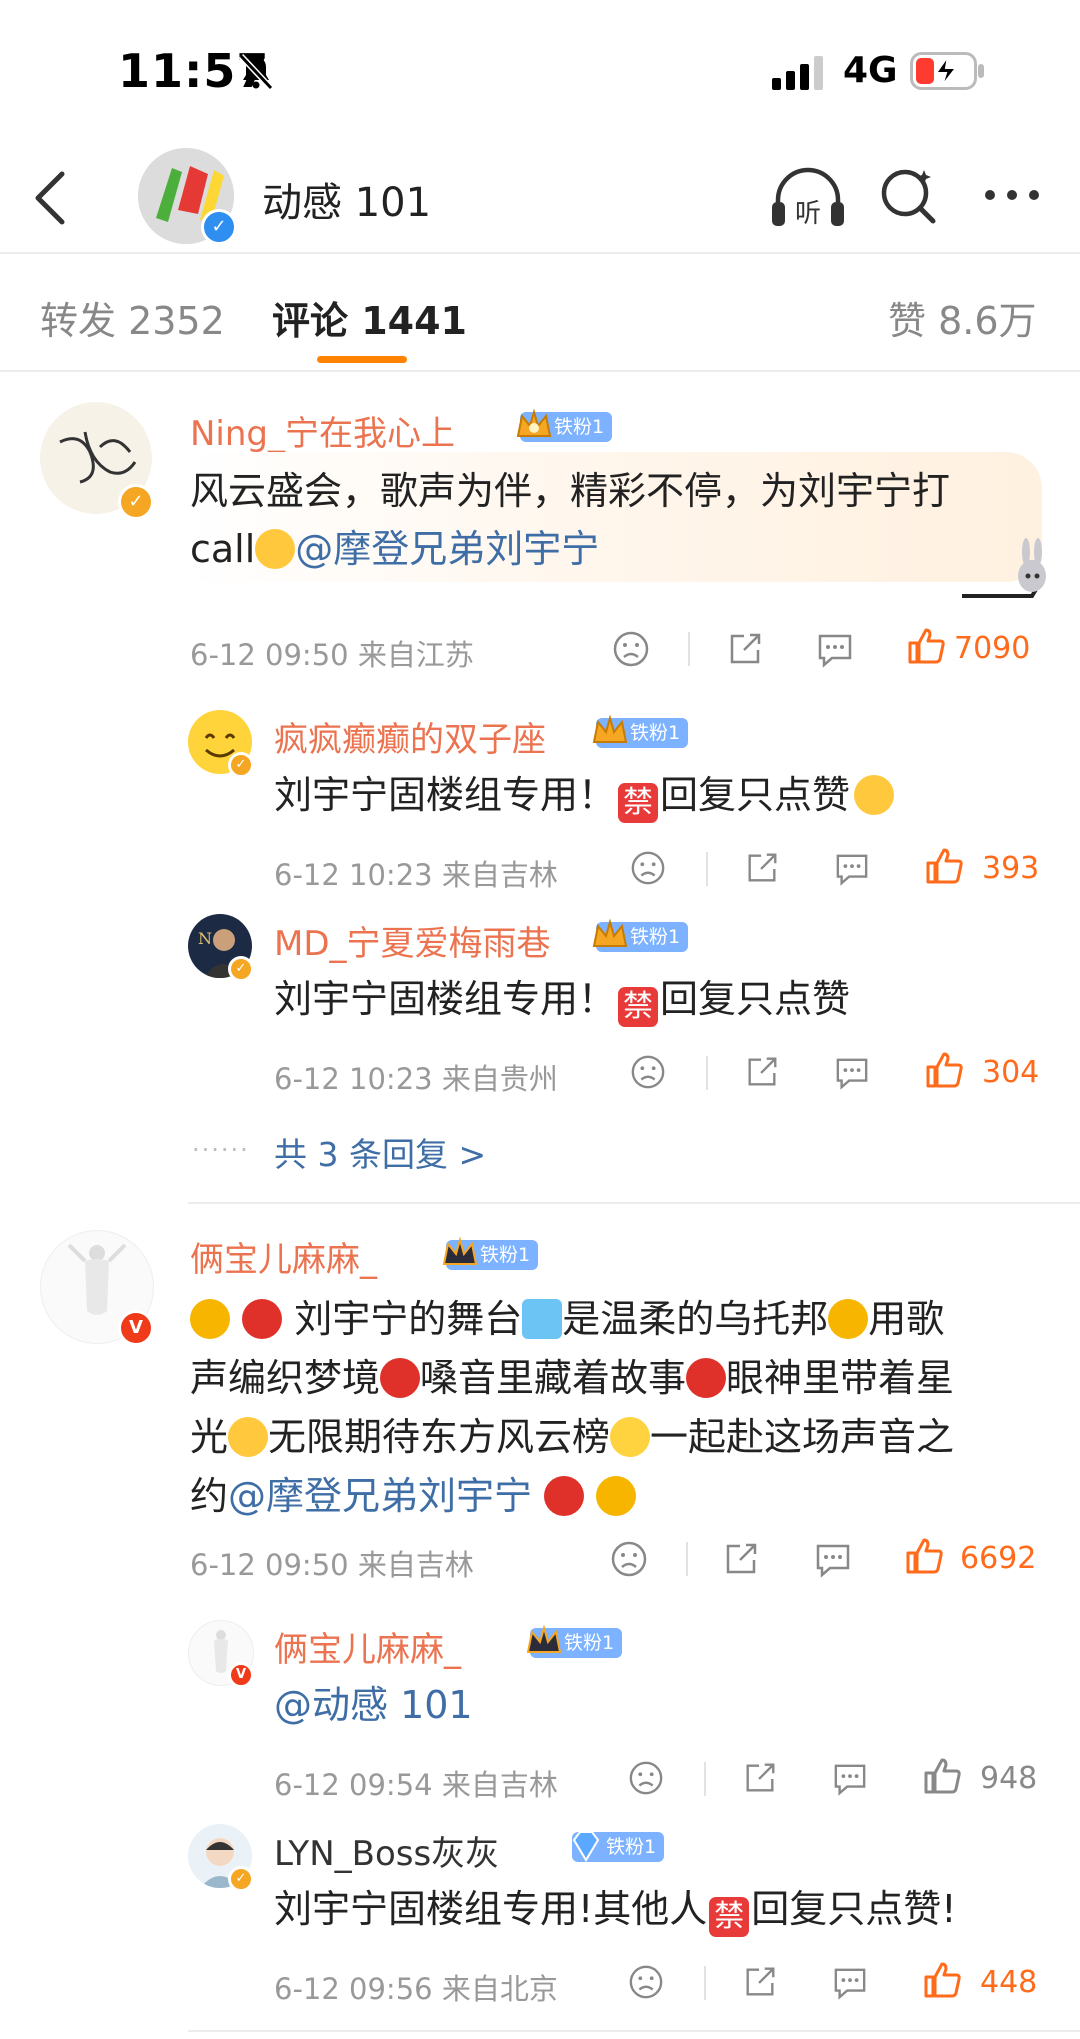 This screenshot has width=1080, height=2039. What do you see at coordinates (570, 491) in the screenshot?
I see `comment-text-line: 风云盛会，歌声为伴，精彩不停，为刘宇宁打` at bounding box center [570, 491].